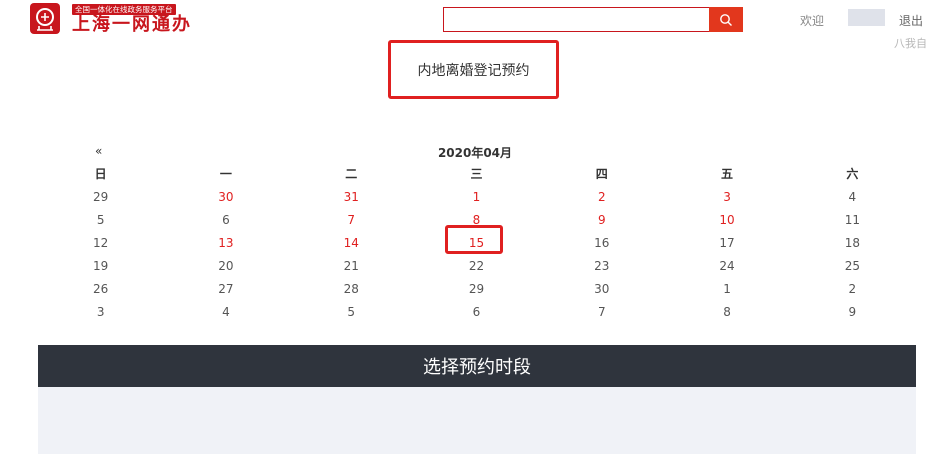  Describe the element at coordinates (477, 420) in the screenshot. I see `time-slot-area` at that location.